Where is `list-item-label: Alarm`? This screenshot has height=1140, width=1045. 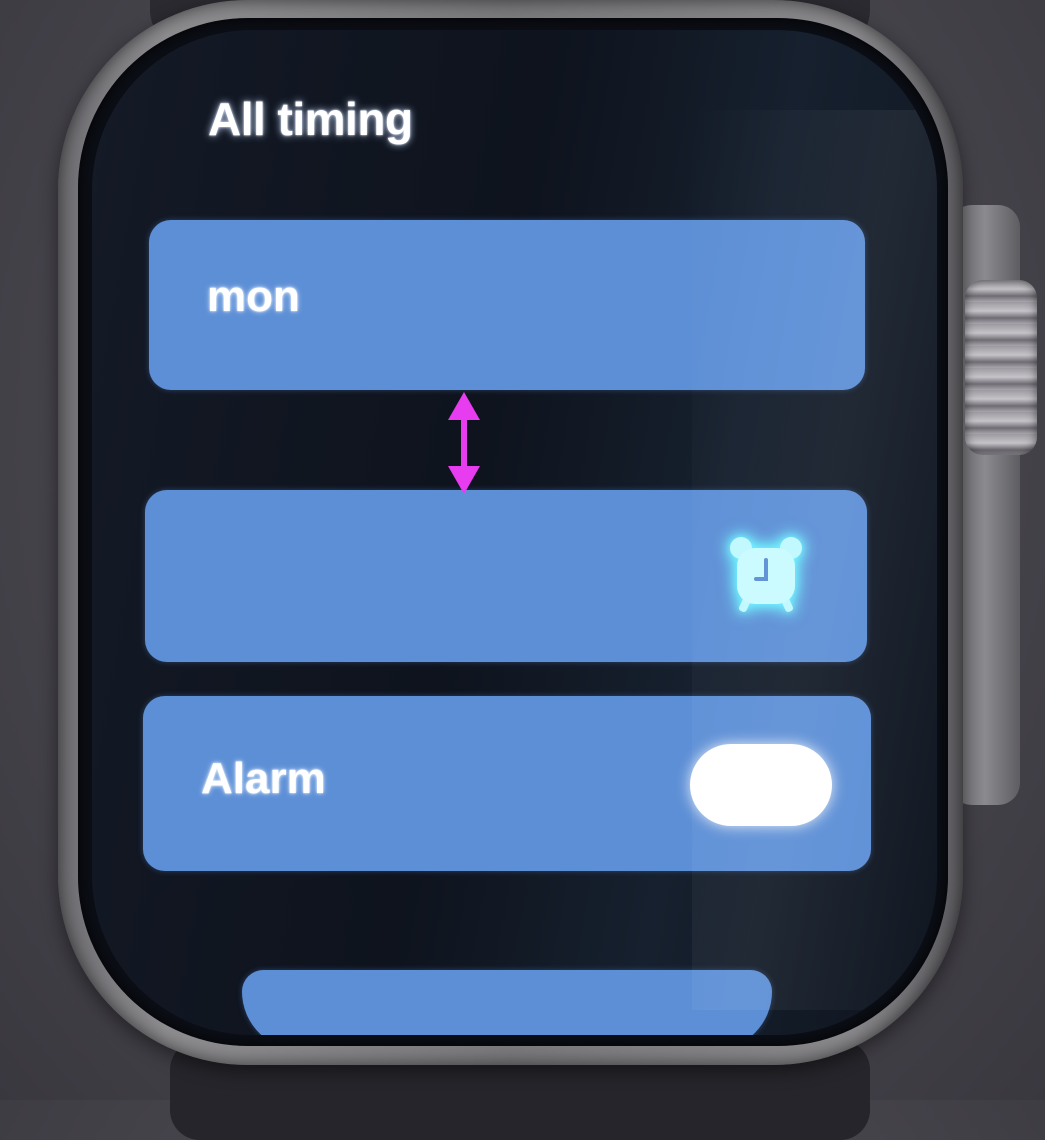 list-item-label: Alarm is located at coordinates (263, 778).